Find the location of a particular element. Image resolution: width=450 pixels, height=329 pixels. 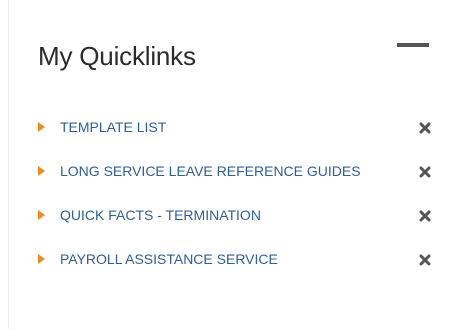

panel-title: My Quicklinks is located at coordinates (117, 56).